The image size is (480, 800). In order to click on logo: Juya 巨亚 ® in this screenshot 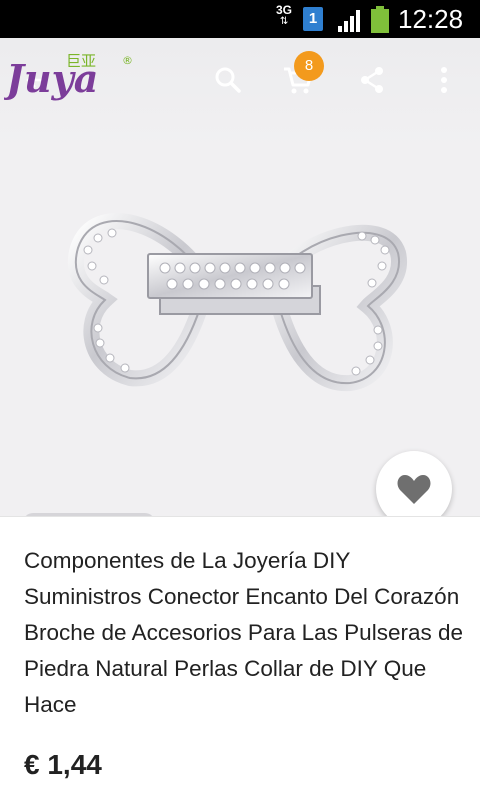, I will do `click(68, 76)`.